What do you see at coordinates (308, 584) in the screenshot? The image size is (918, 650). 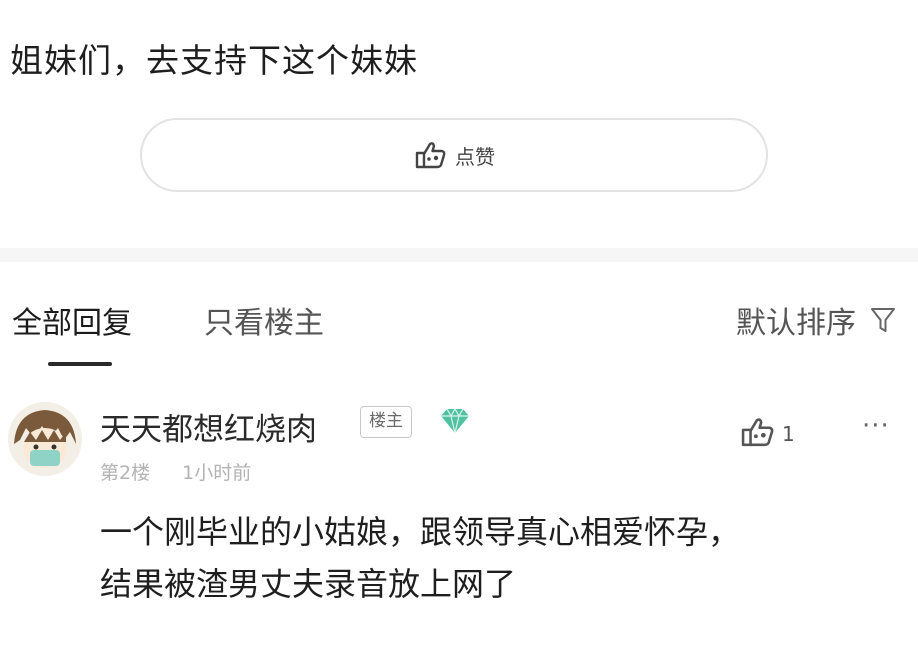 I see `comment-line: 结果被渣男丈夫录音放上网了` at bounding box center [308, 584].